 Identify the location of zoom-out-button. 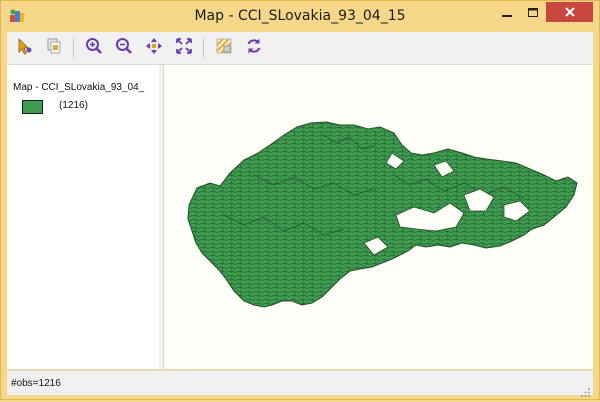
(124, 48).